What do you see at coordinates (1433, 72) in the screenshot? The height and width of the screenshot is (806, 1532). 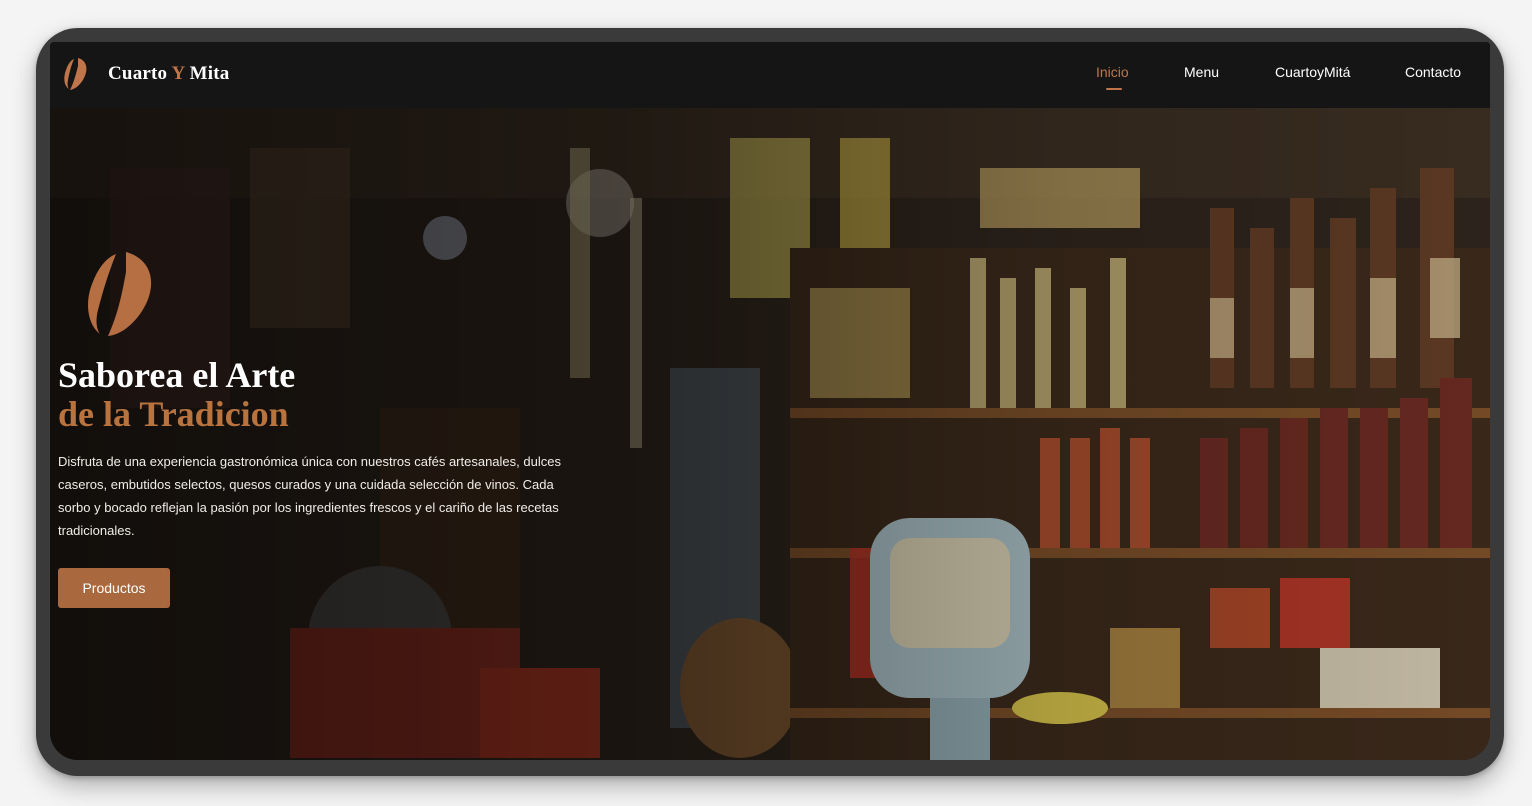 I see `nav-item-contacto: Contacto` at bounding box center [1433, 72].